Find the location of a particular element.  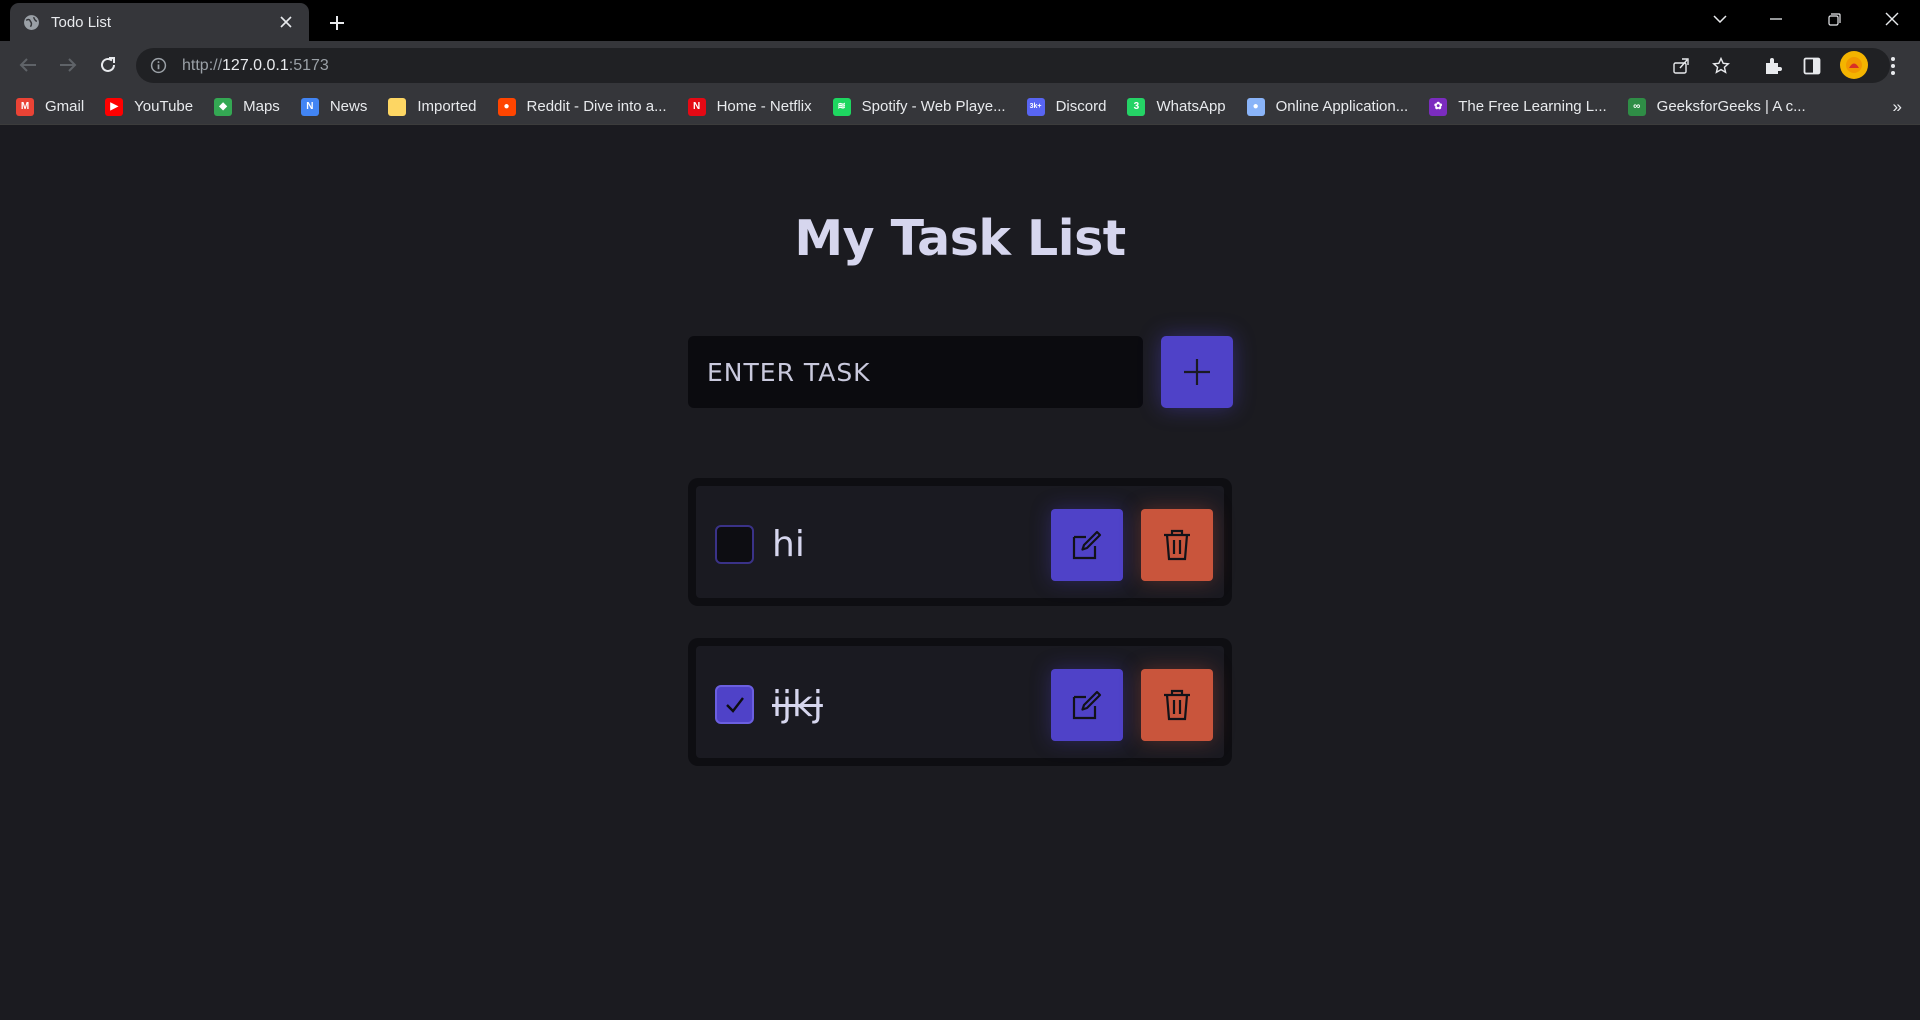

bookmark-label: Home - Netflix is located at coordinates (764, 106).